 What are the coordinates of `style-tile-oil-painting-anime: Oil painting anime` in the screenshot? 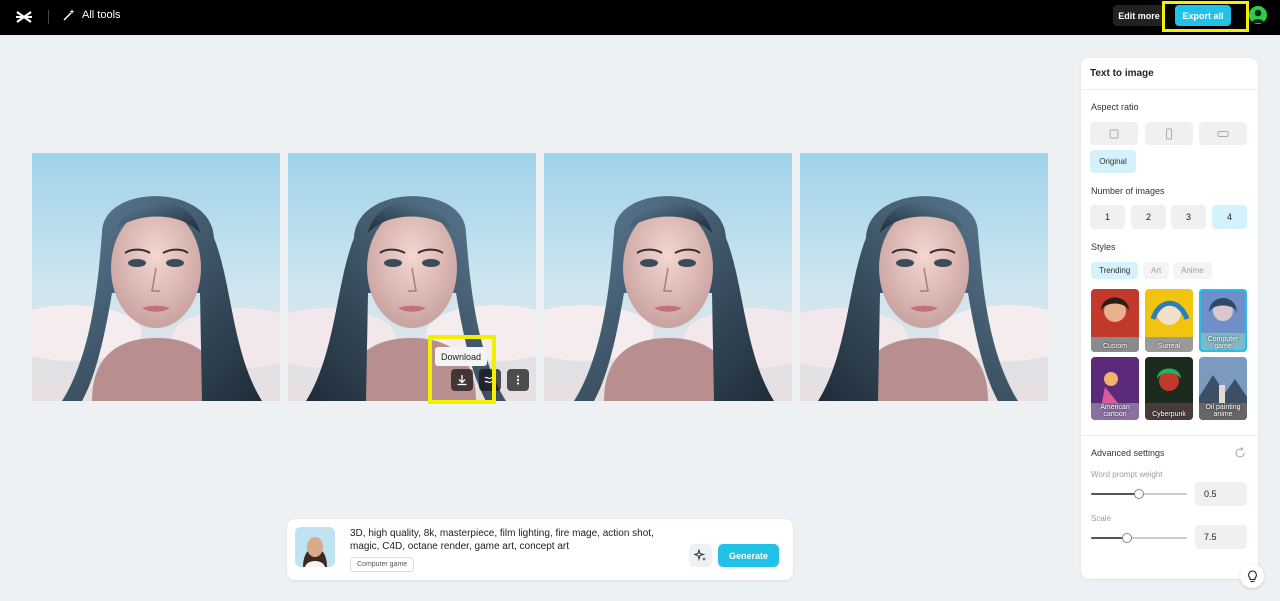 It's located at (1223, 388).